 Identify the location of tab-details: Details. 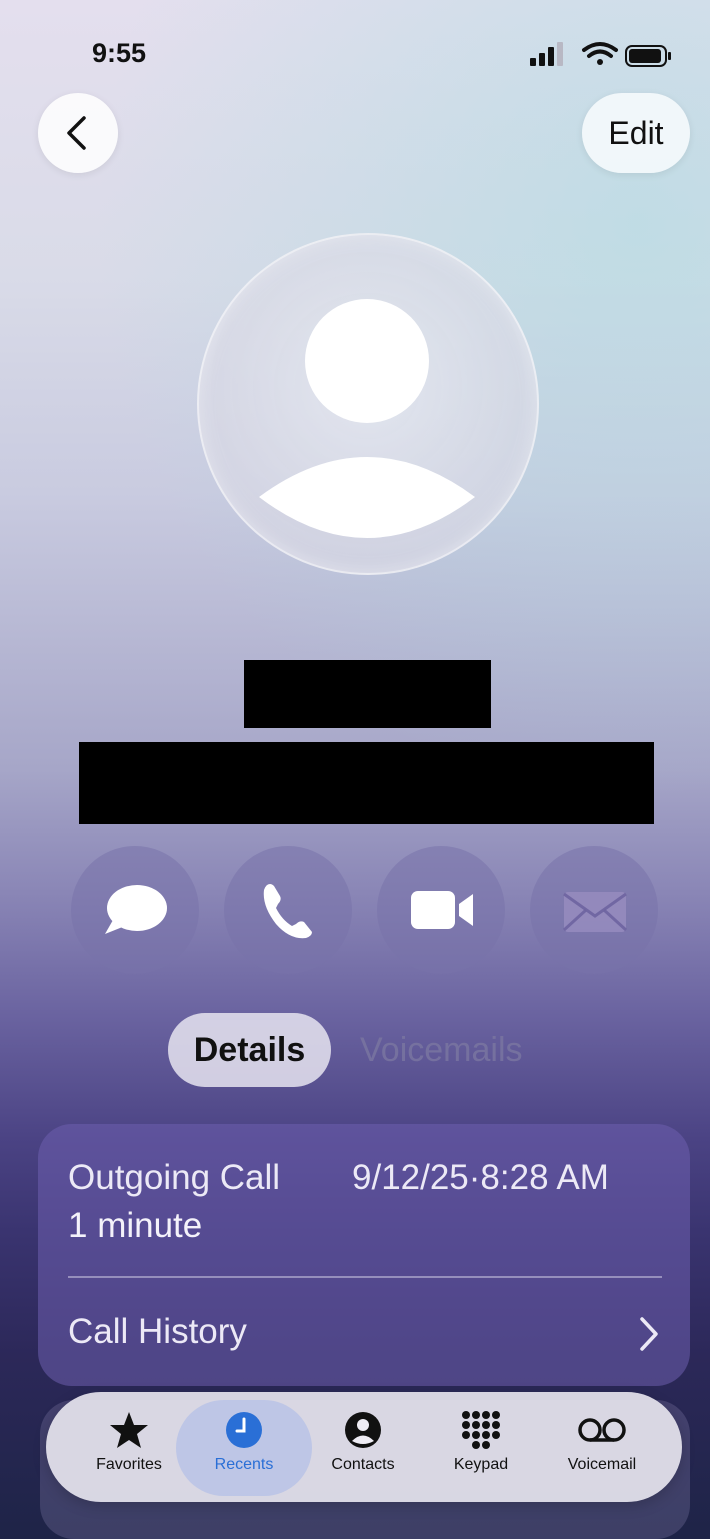
(249, 1050).